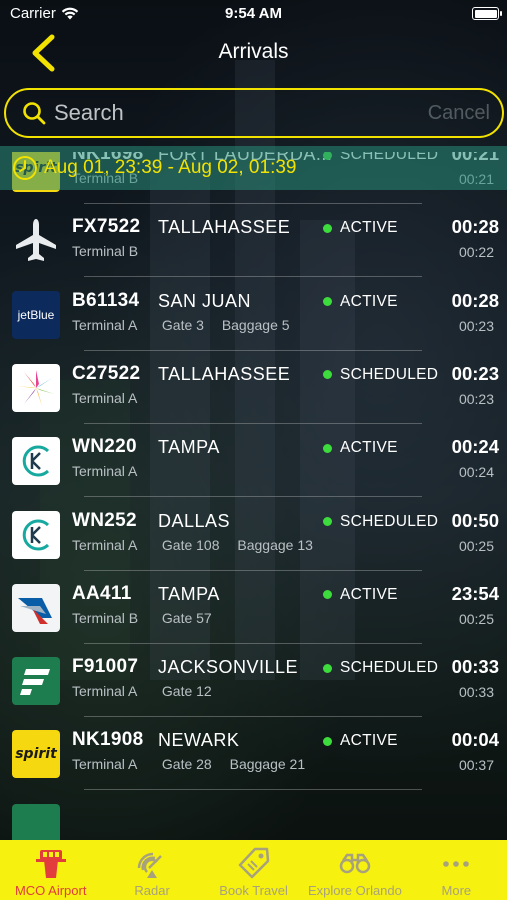 The width and height of the screenshot is (507, 900). I want to click on estimated-time: 00:28, so click(475, 227).